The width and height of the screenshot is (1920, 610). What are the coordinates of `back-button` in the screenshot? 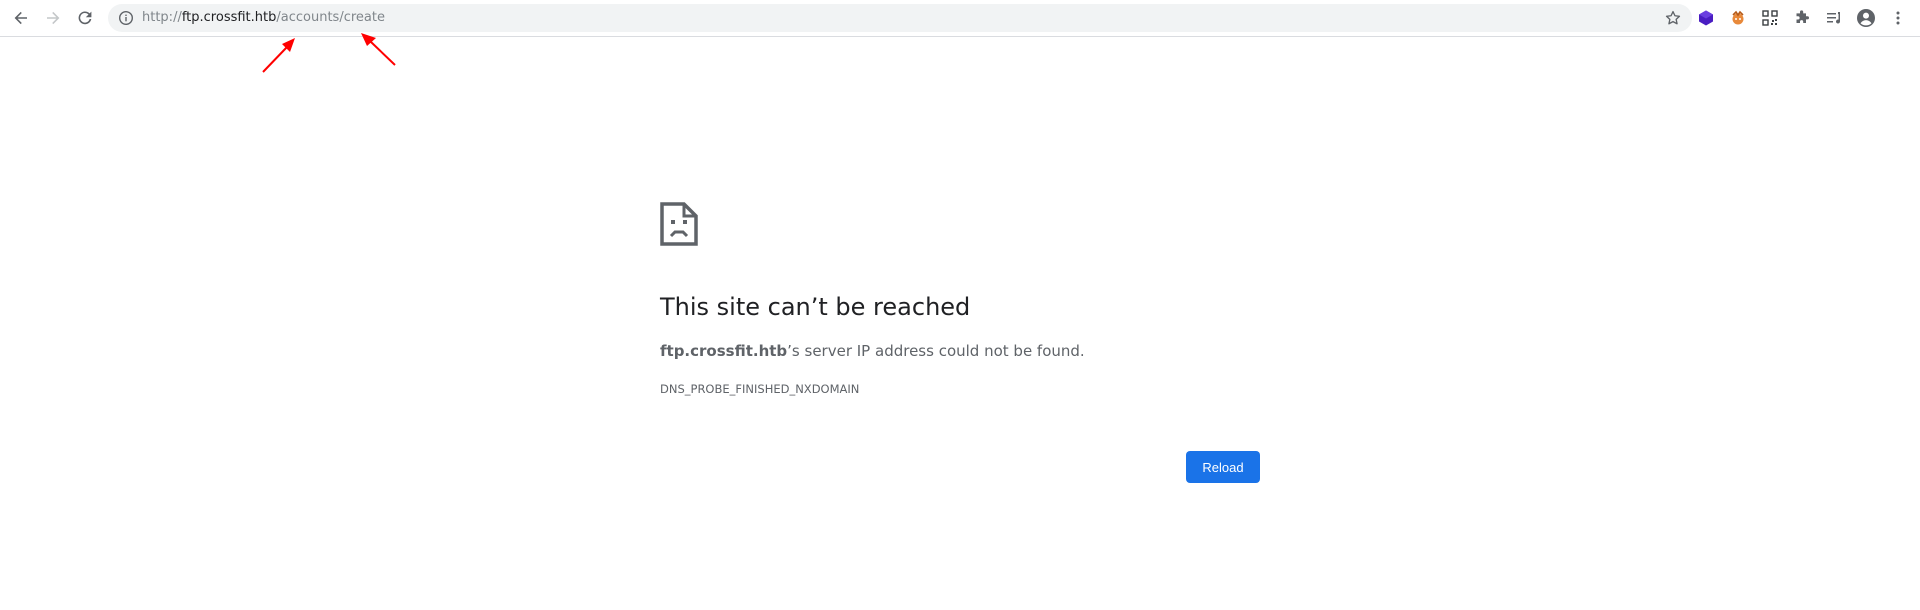 It's located at (21, 18).